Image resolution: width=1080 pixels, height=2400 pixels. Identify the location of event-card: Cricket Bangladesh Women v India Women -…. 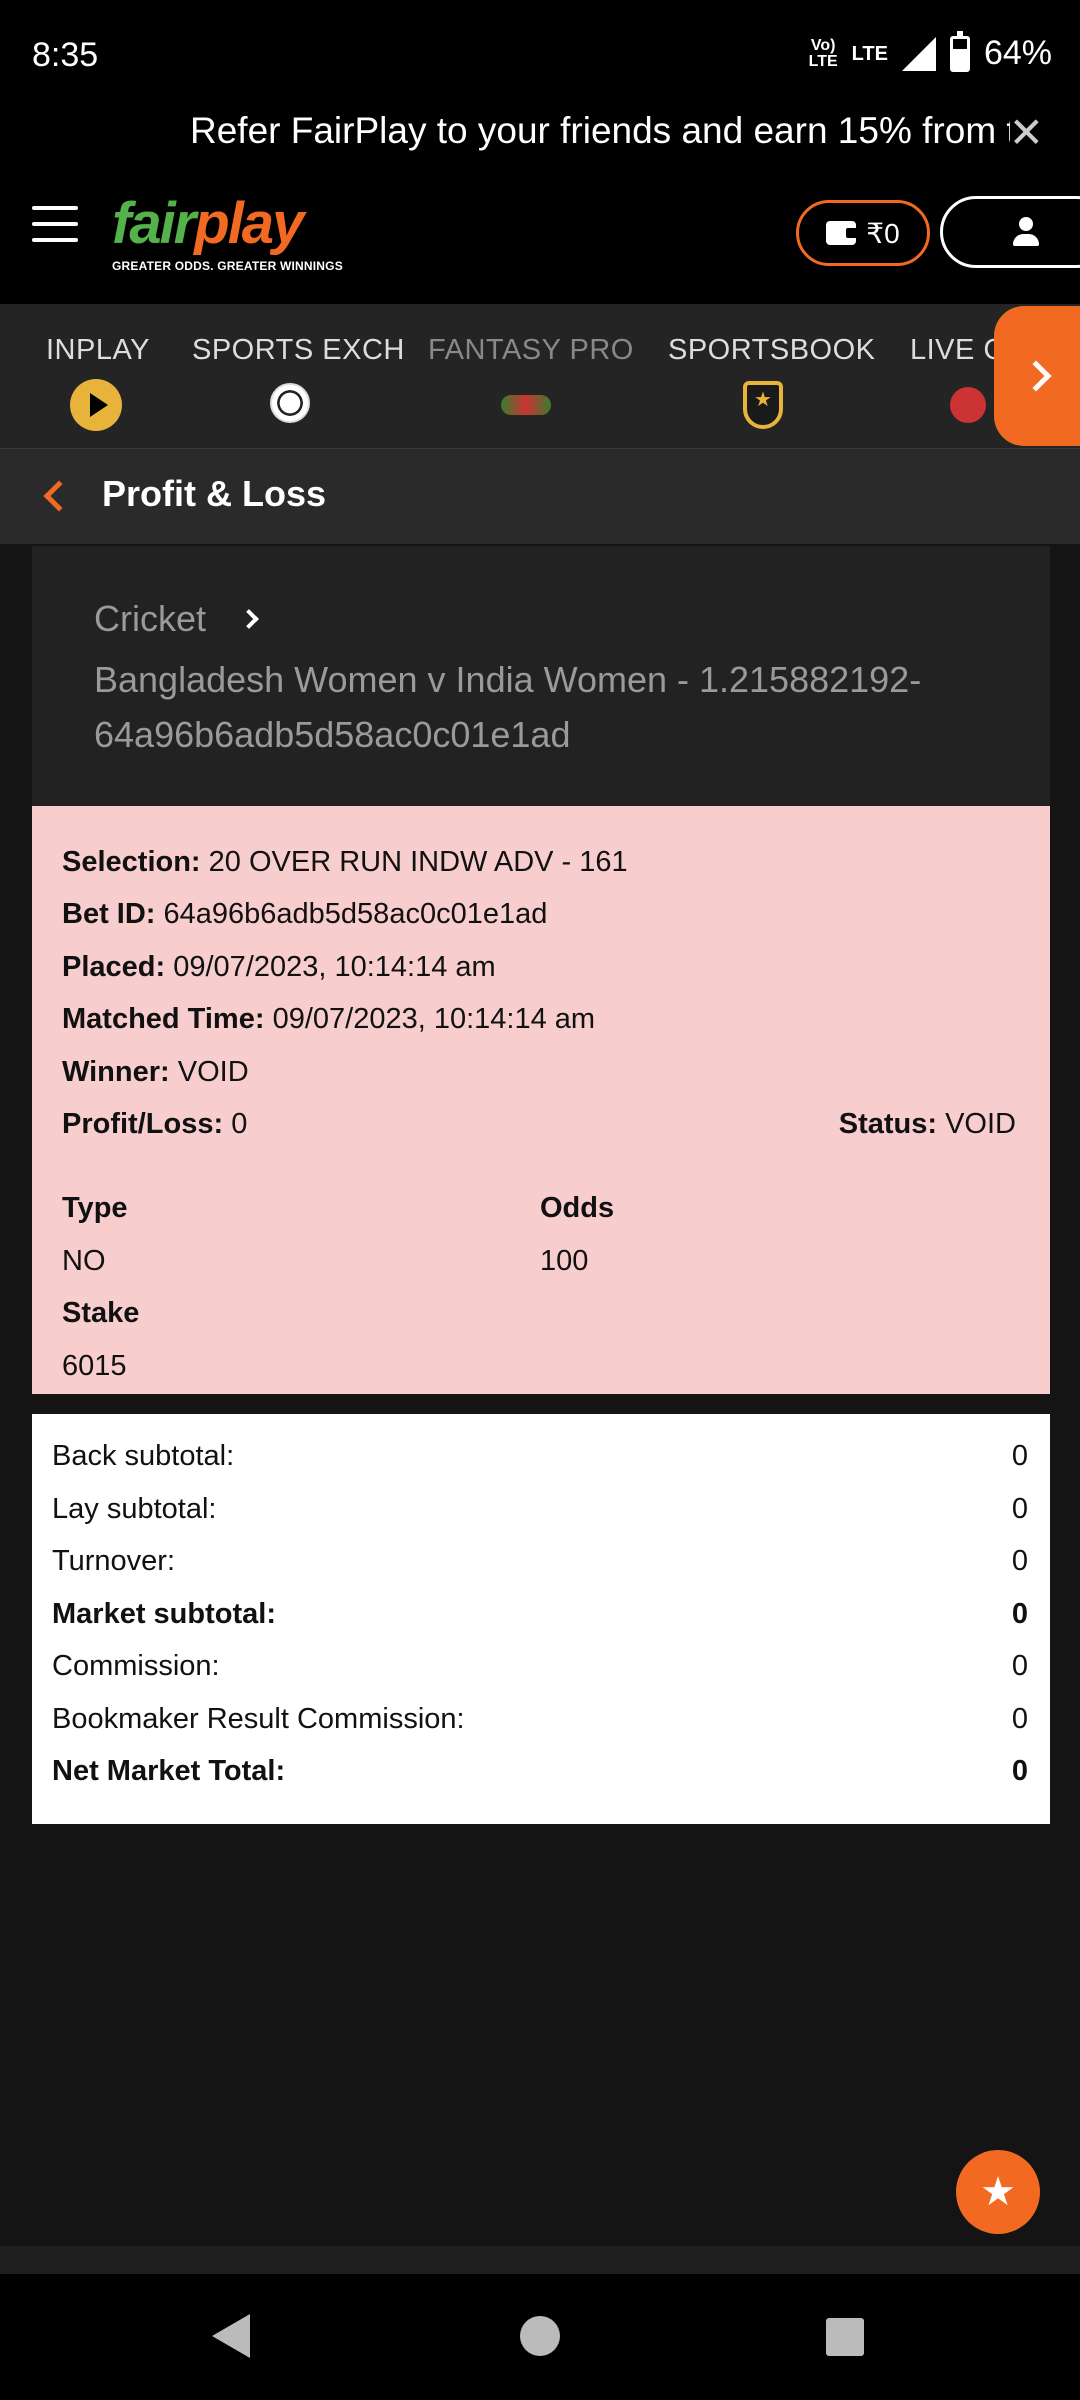
(541, 676).